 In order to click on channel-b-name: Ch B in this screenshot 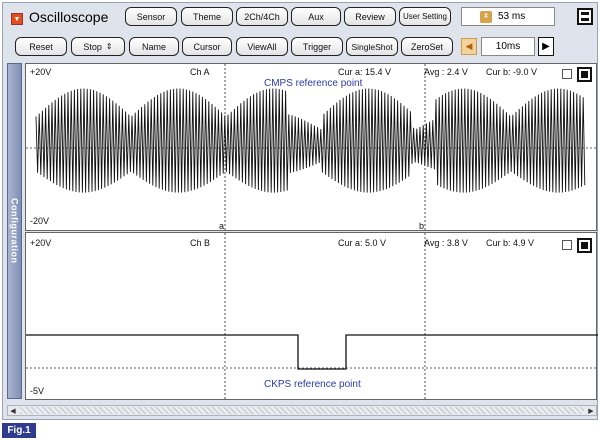, I will do `click(200, 243)`.